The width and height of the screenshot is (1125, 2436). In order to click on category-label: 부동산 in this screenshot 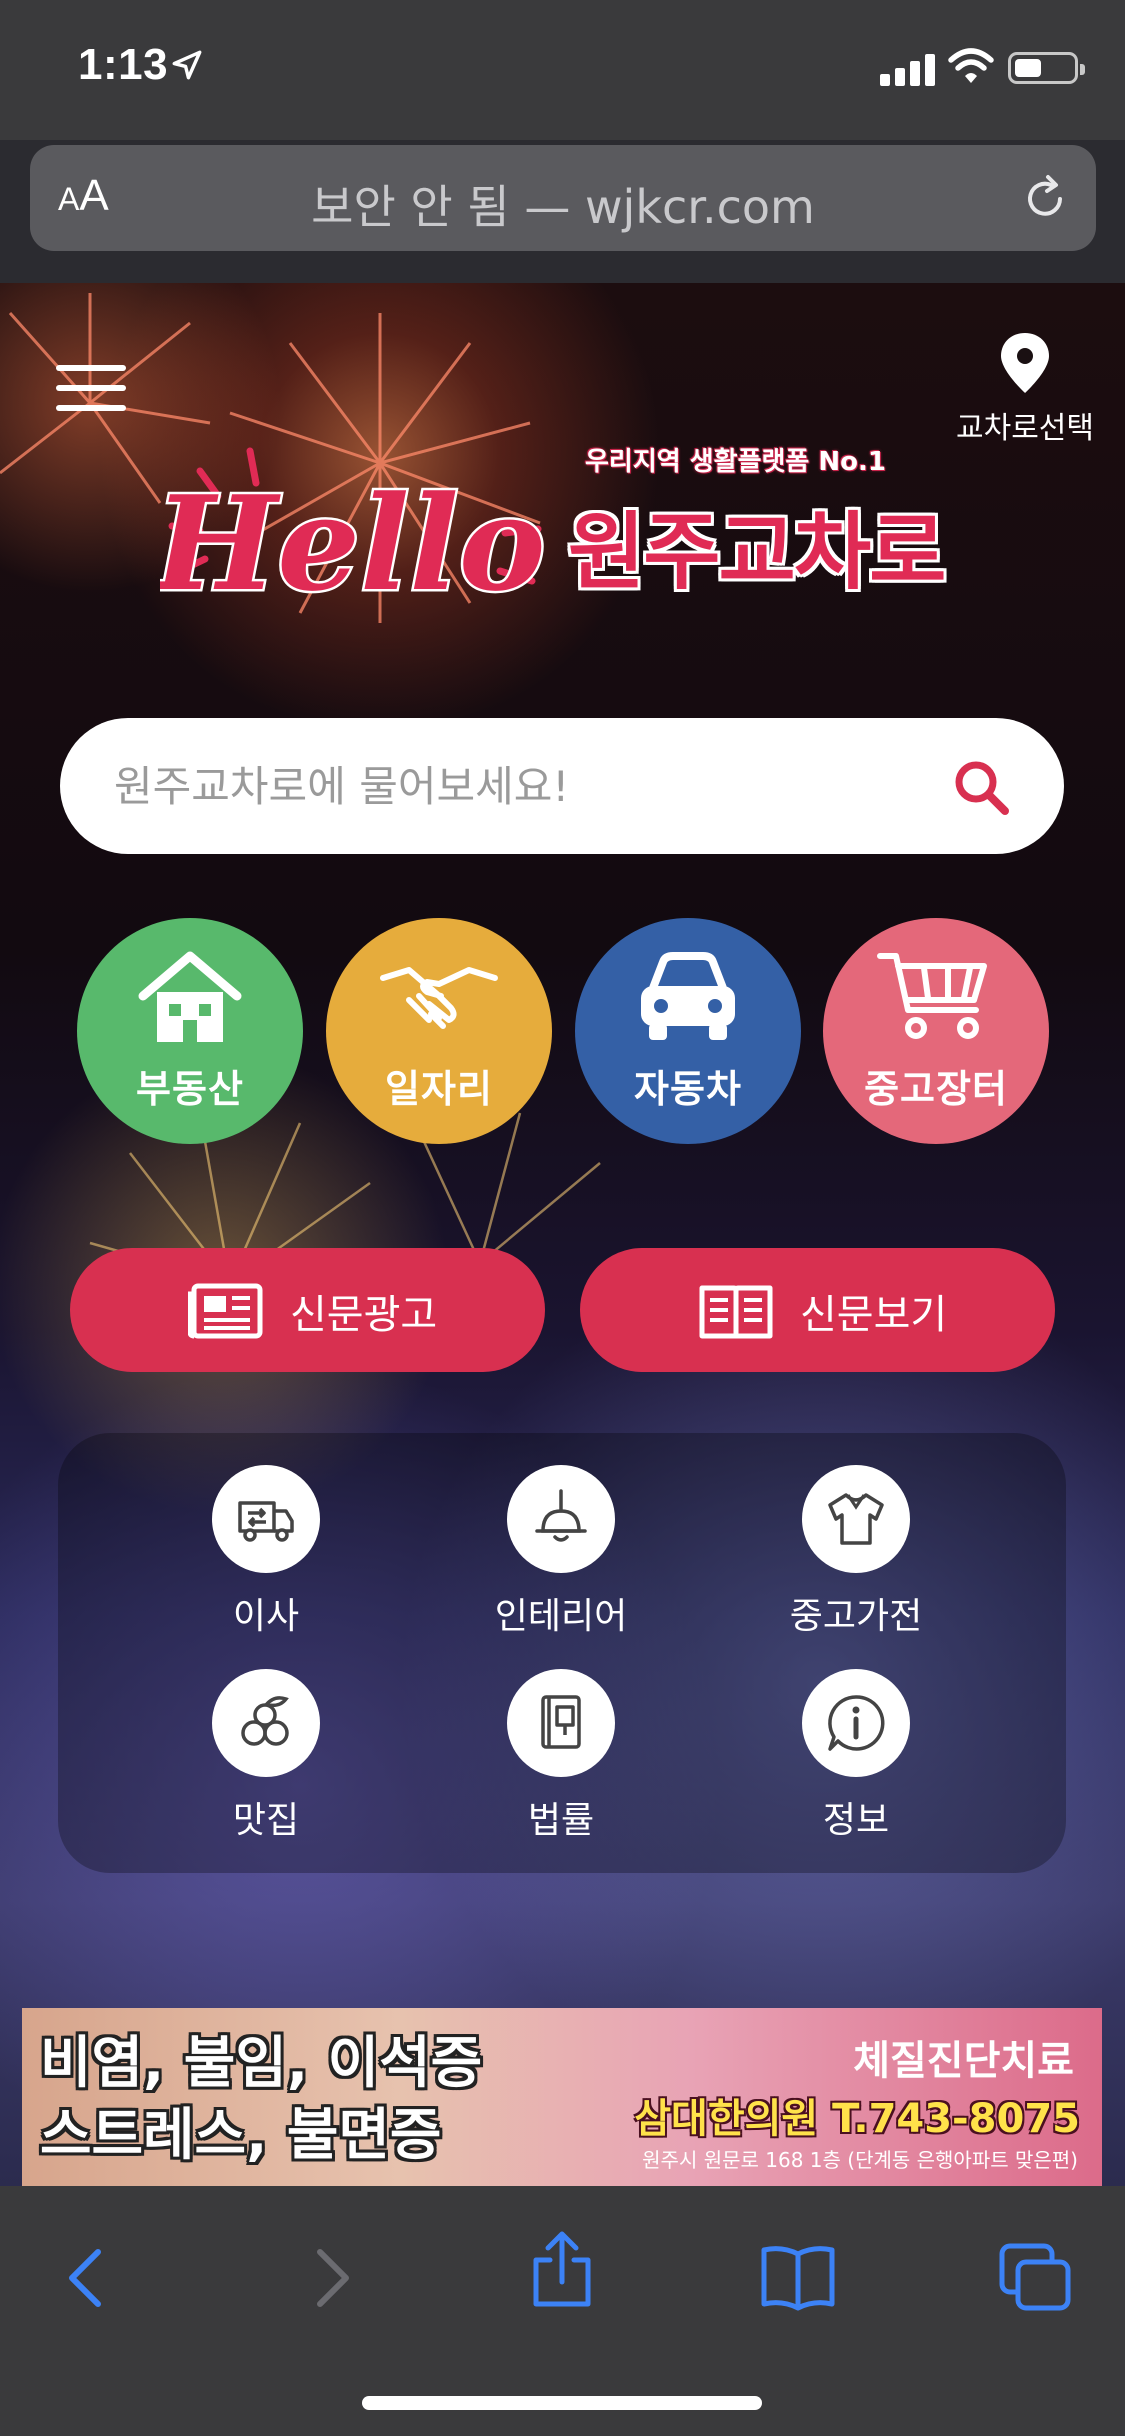, I will do `click(190, 1089)`.